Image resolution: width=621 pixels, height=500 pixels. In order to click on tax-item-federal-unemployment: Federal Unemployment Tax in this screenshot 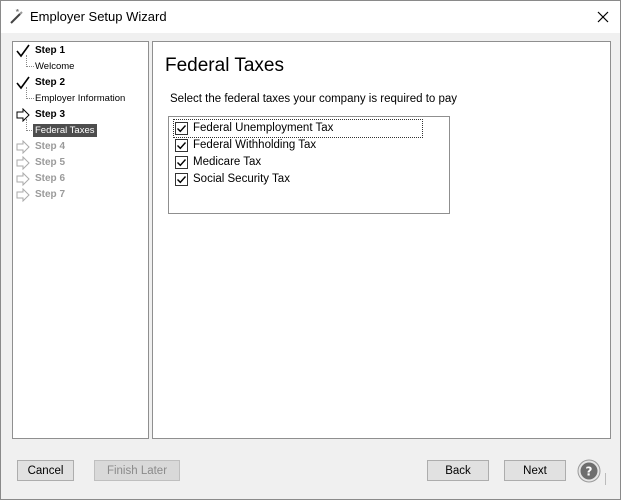, I will do `click(298, 128)`.